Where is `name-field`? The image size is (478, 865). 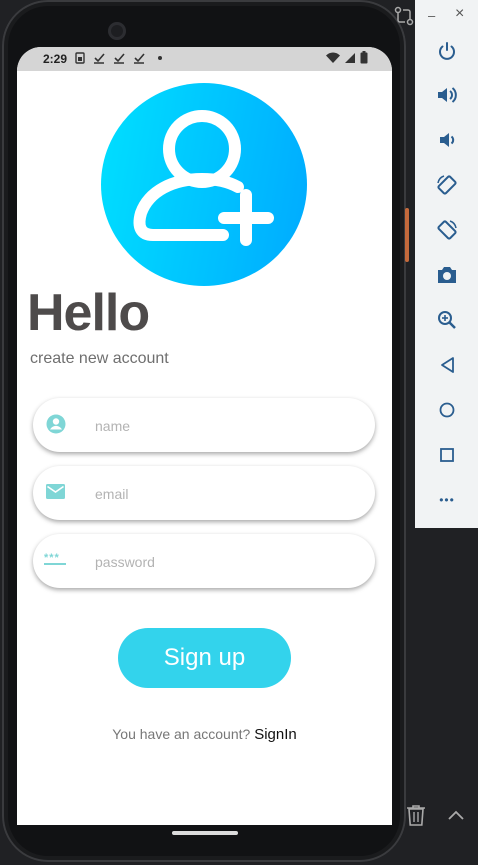
name-field is located at coordinates (204, 426).